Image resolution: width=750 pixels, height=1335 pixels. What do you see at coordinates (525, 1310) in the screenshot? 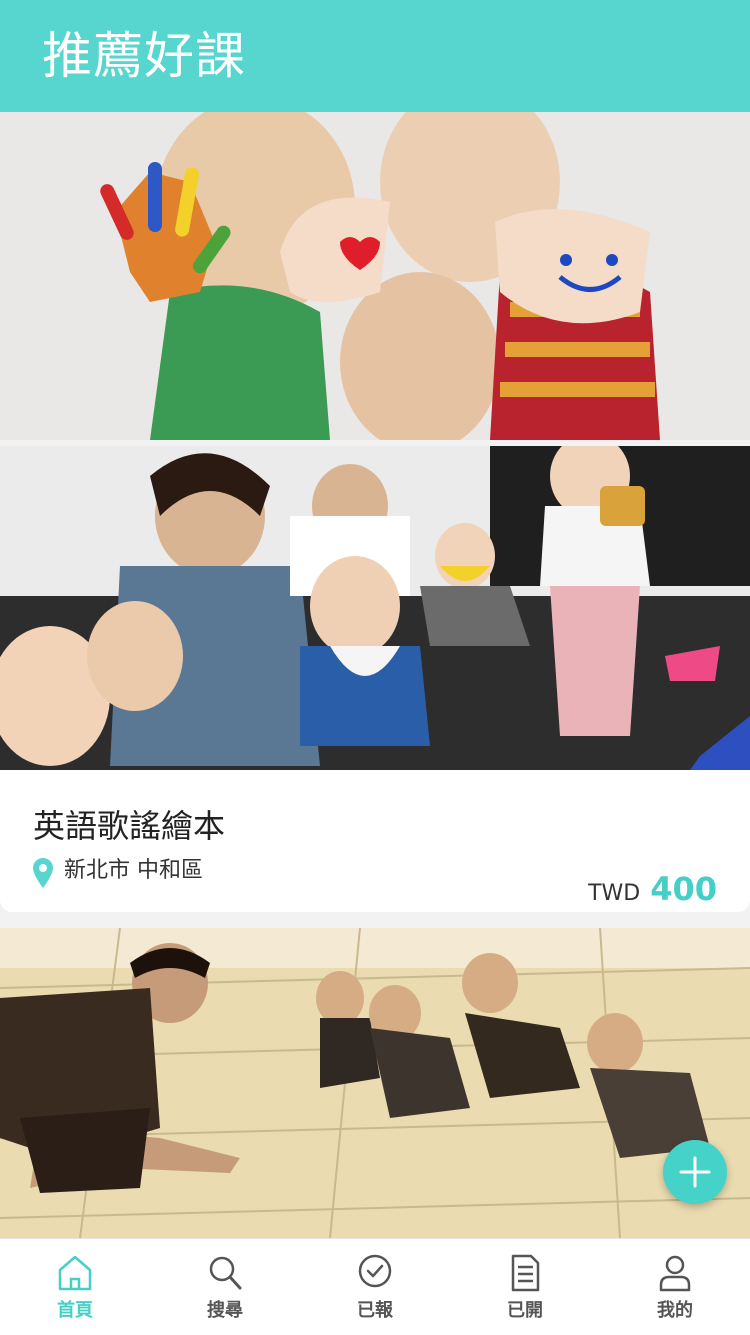
I see `tab-label: 已開` at bounding box center [525, 1310].